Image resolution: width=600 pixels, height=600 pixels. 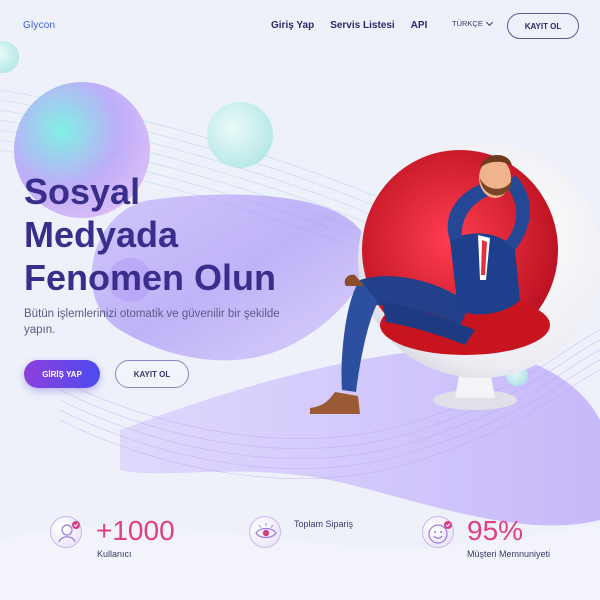 What do you see at coordinates (467, 23) in the screenshot?
I see `language-label: TÜRKÇE` at bounding box center [467, 23].